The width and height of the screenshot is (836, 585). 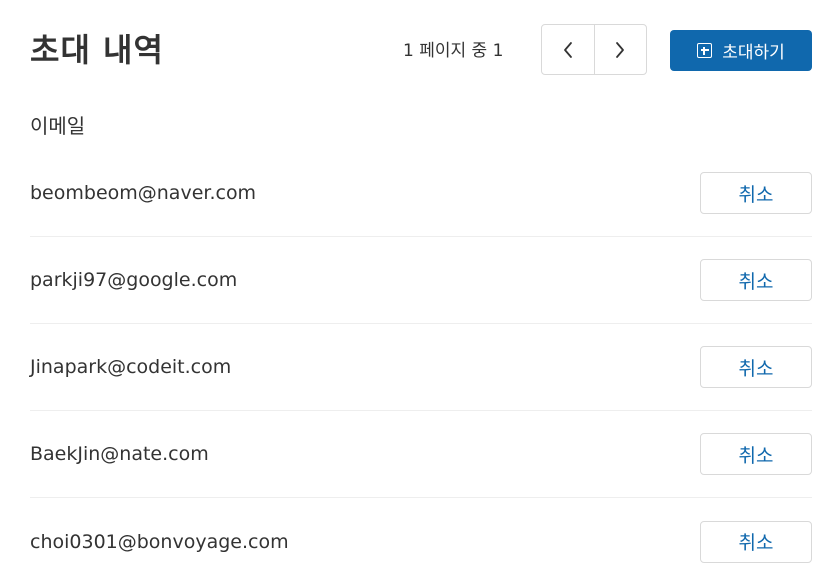 I want to click on invite-button-label: 초대하기, so click(x=753, y=53).